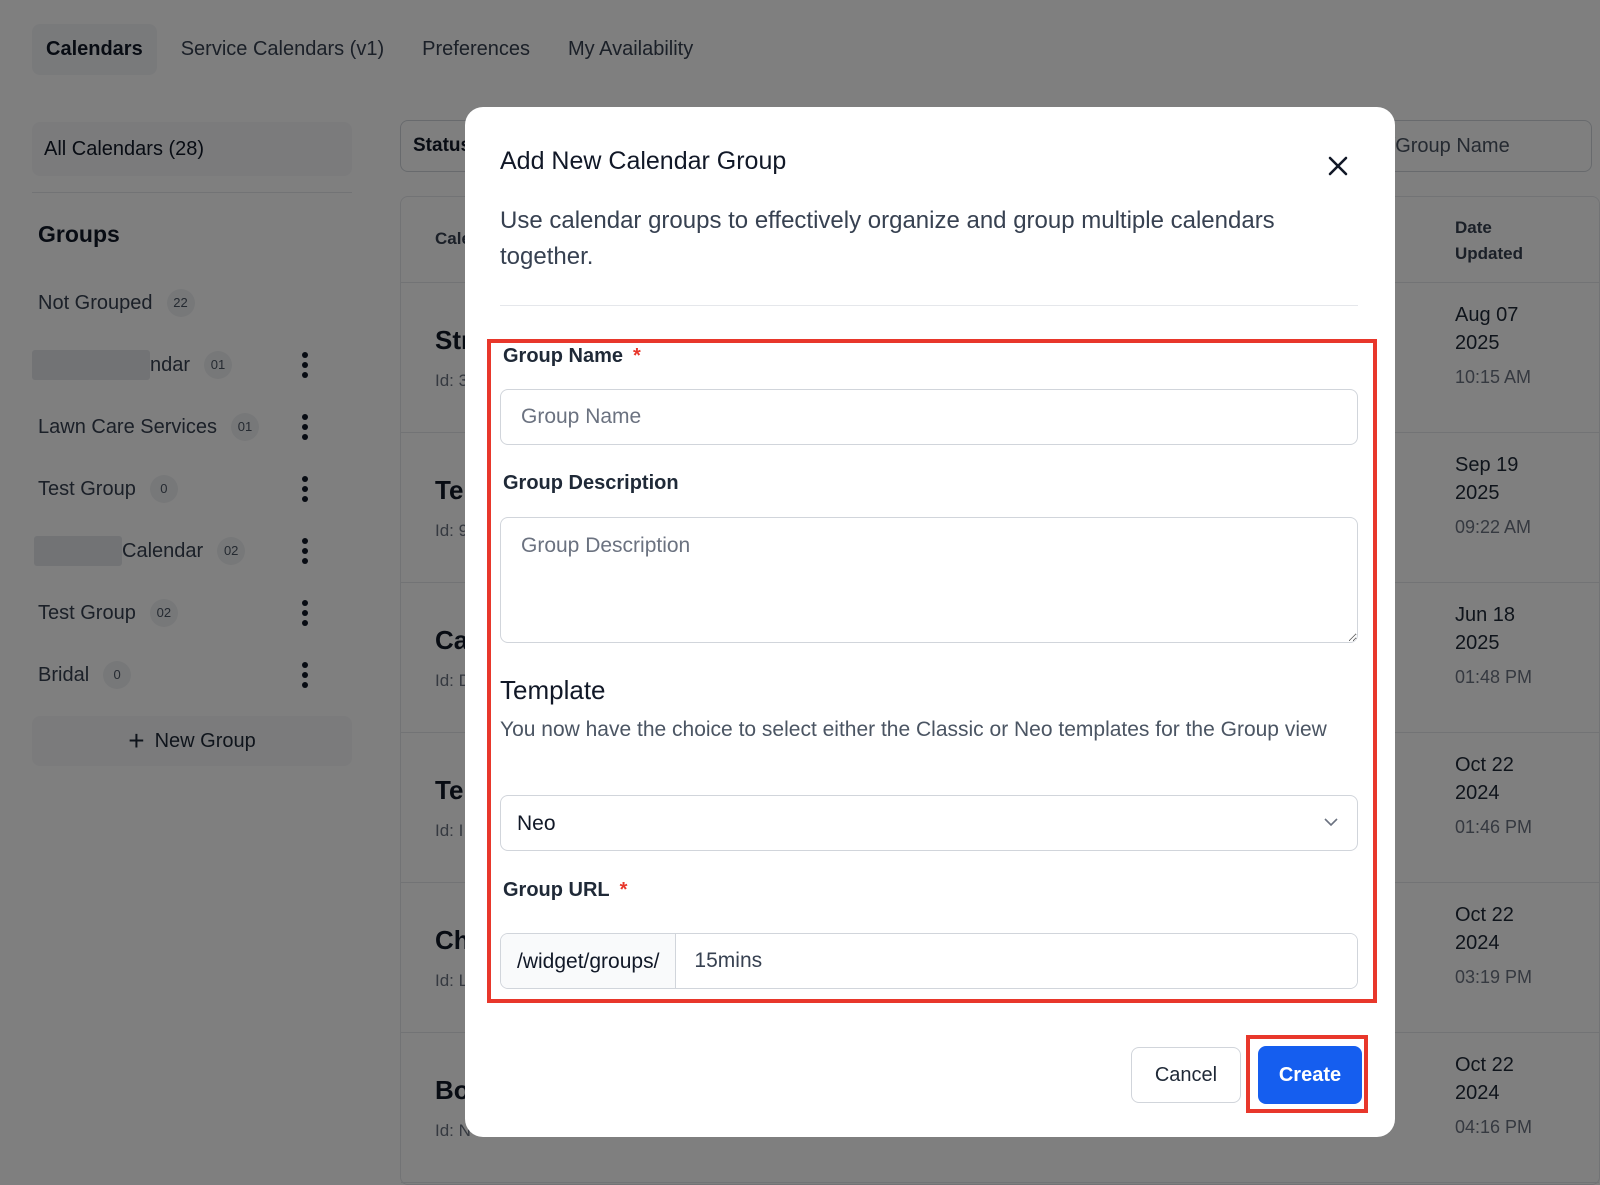 The width and height of the screenshot is (1600, 1185). Describe the element at coordinates (929, 580) in the screenshot. I see `group-description-input` at that location.